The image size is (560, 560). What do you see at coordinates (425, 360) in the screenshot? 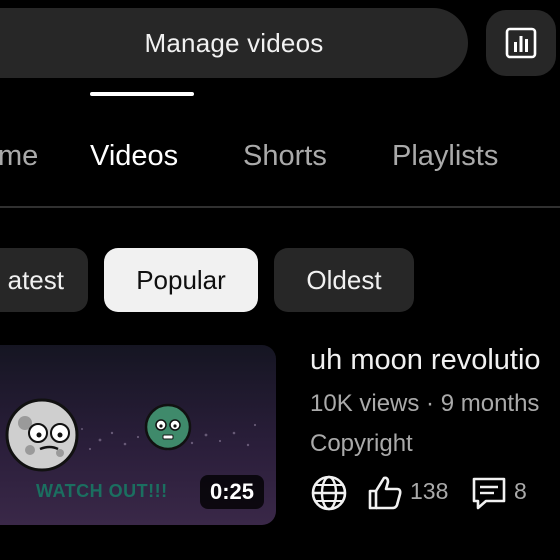
I see `video-title: uh moon revolutio` at bounding box center [425, 360].